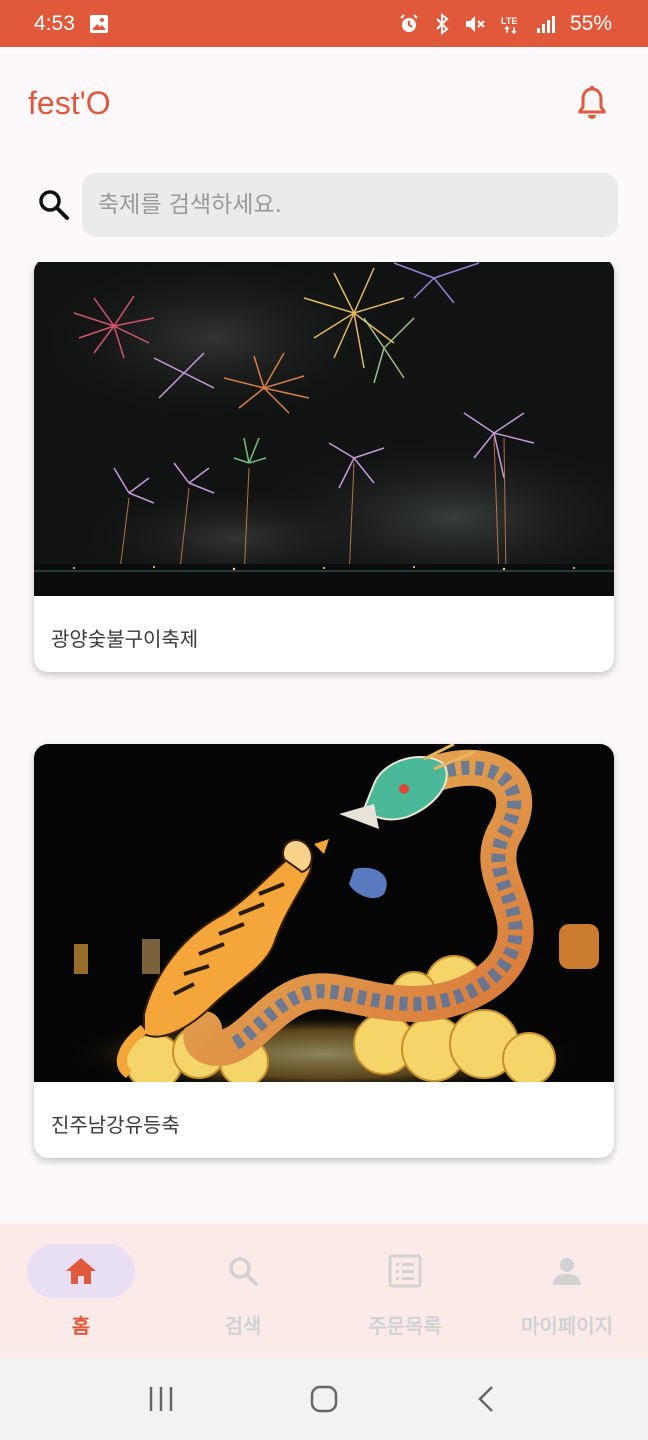 The height and width of the screenshot is (1440, 648). Describe the element at coordinates (99, 24) in the screenshot. I see `gallery-icon` at that location.